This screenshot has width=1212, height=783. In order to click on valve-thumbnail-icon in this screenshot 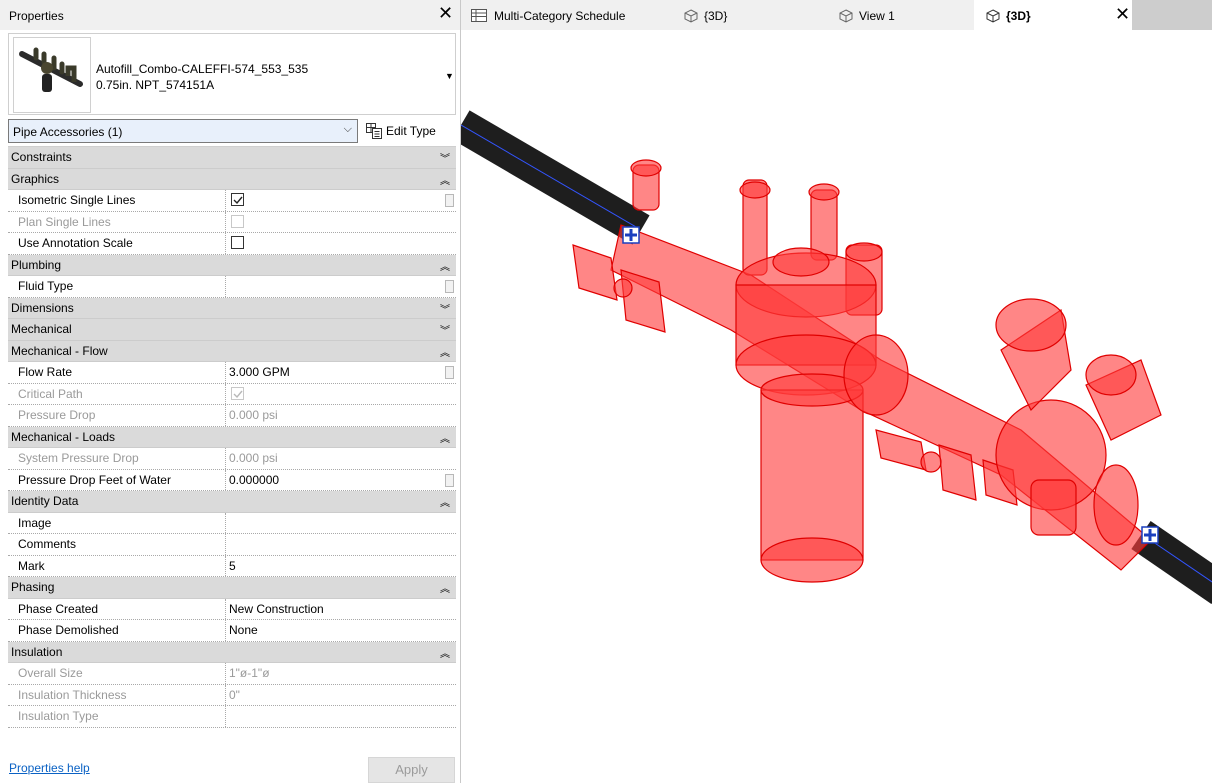, I will do `click(51, 69)`.